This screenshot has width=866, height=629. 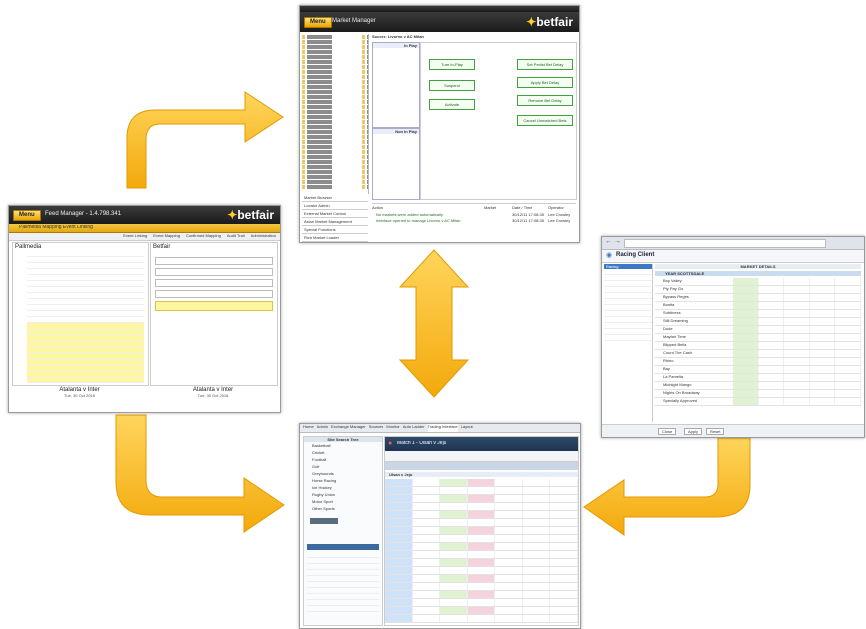 What do you see at coordinates (481, 466) in the screenshot?
I see `columns-header` at bounding box center [481, 466].